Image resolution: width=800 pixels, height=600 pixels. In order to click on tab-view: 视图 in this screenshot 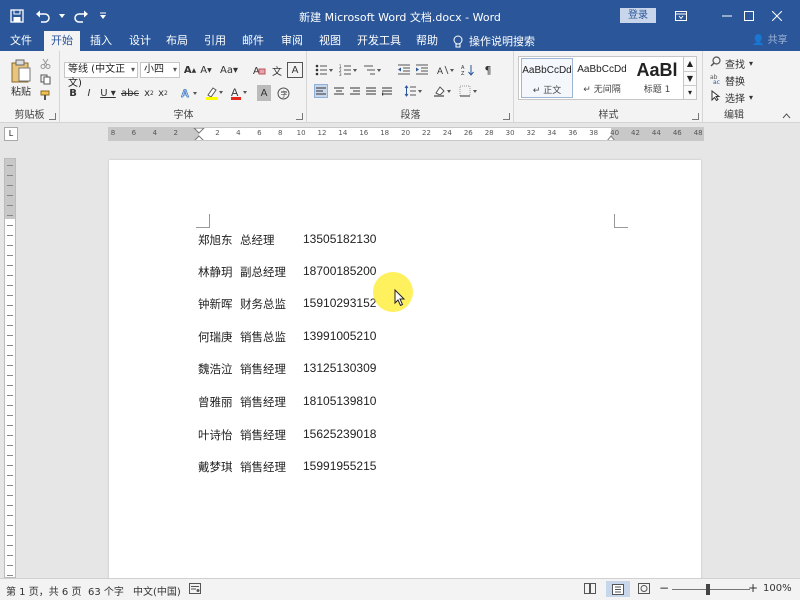, I will do `click(330, 41)`.